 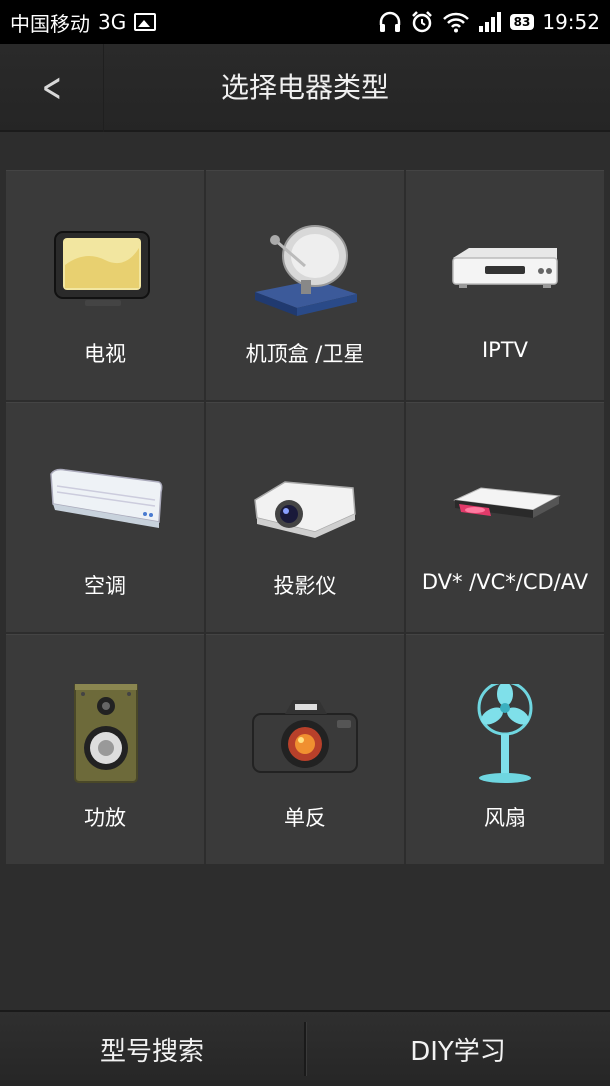 I want to click on device-tile-air-conditioner: 空调, so click(x=105, y=517).